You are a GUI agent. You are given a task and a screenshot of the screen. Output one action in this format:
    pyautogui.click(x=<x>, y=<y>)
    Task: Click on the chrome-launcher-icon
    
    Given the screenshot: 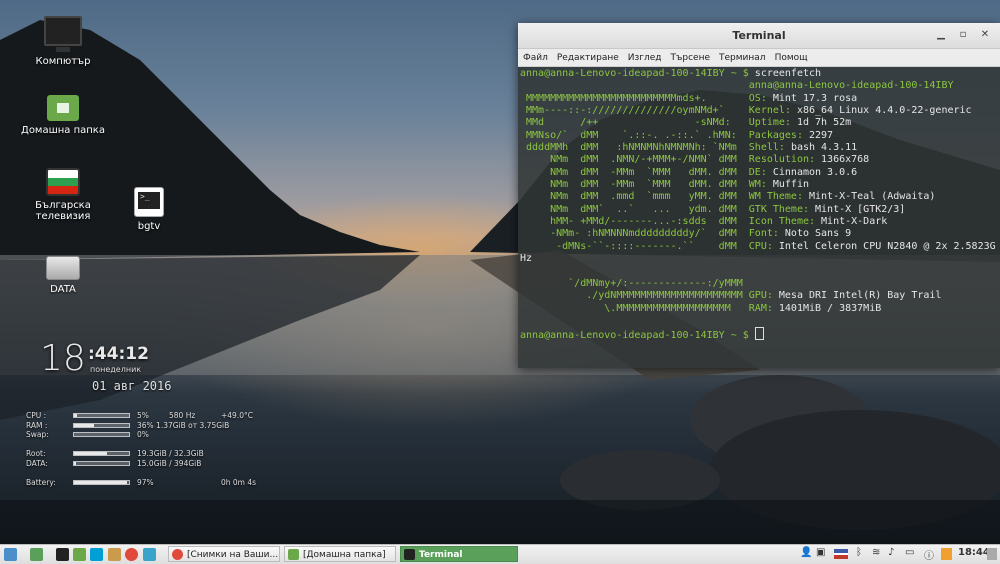 What is the action you would take?
    pyautogui.click(x=131, y=554)
    